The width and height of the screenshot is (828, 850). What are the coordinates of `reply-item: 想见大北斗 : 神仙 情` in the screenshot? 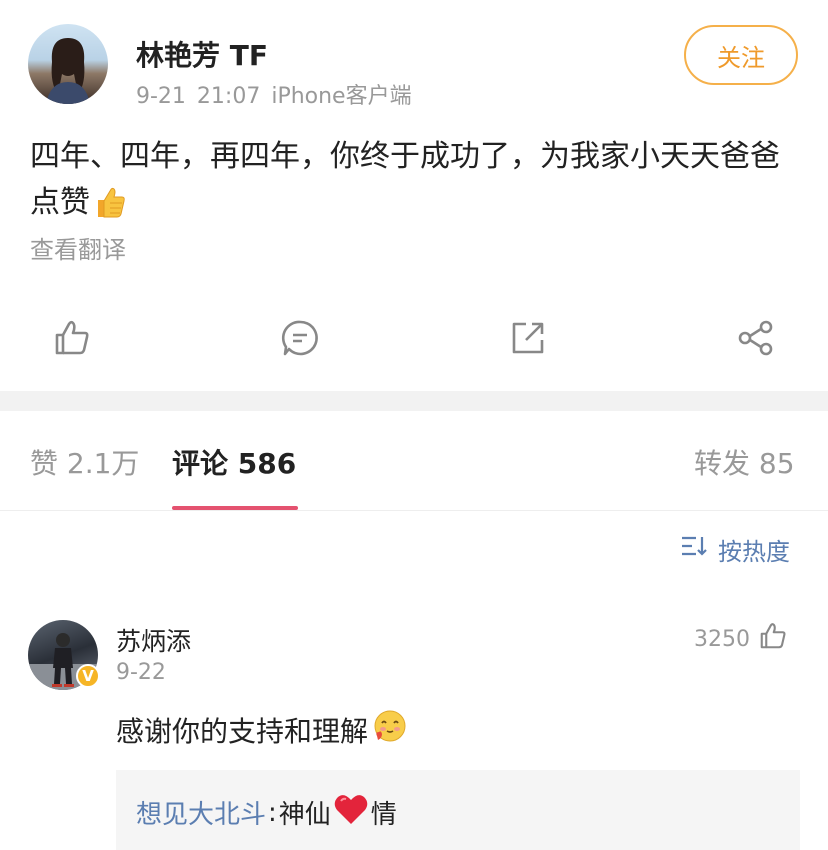 It's located at (266, 812).